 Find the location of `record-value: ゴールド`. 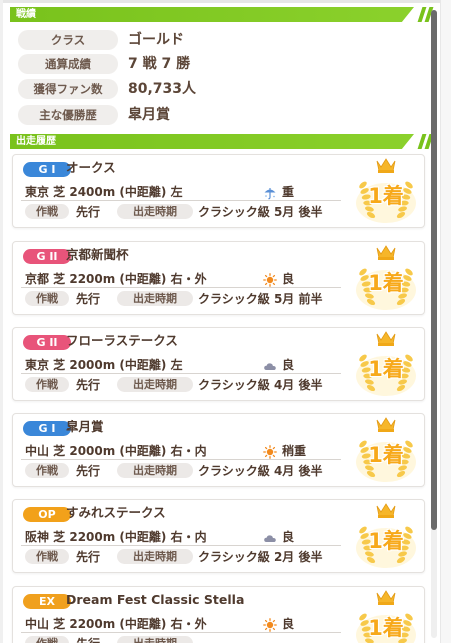

record-value: ゴールド is located at coordinates (156, 40).